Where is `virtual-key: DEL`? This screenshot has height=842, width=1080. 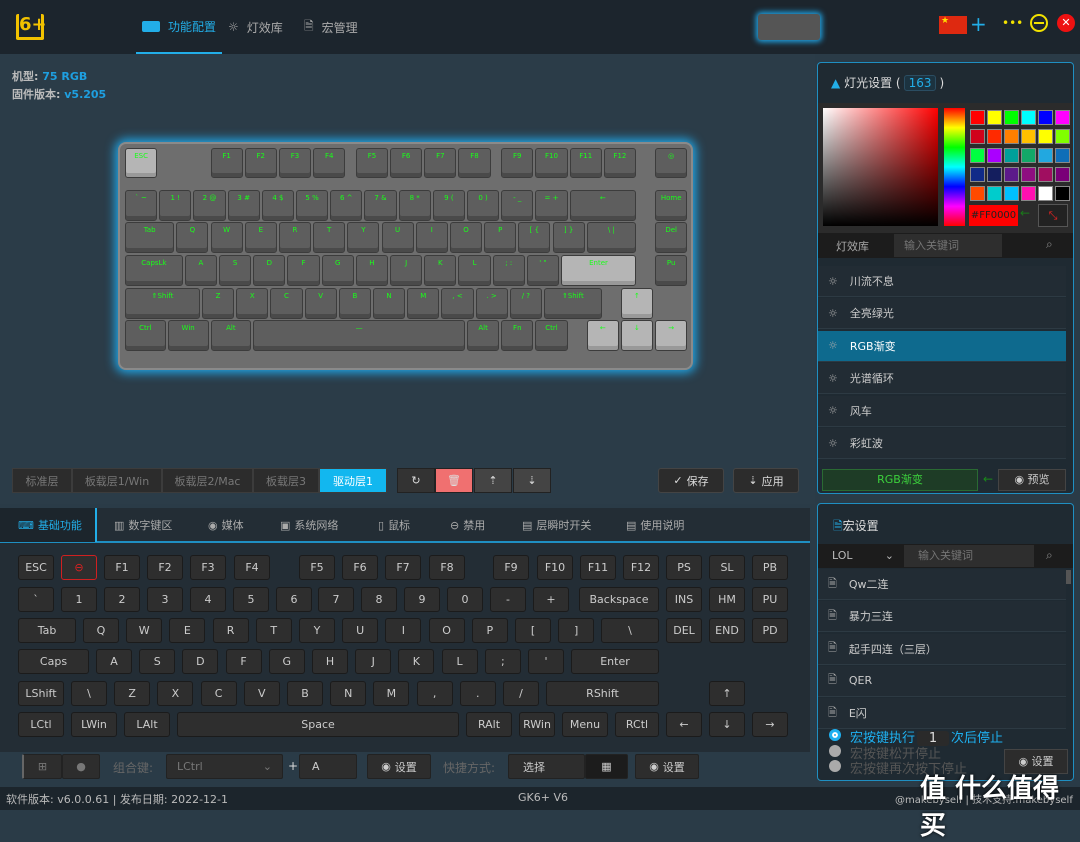
virtual-key: DEL is located at coordinates (684, 630).